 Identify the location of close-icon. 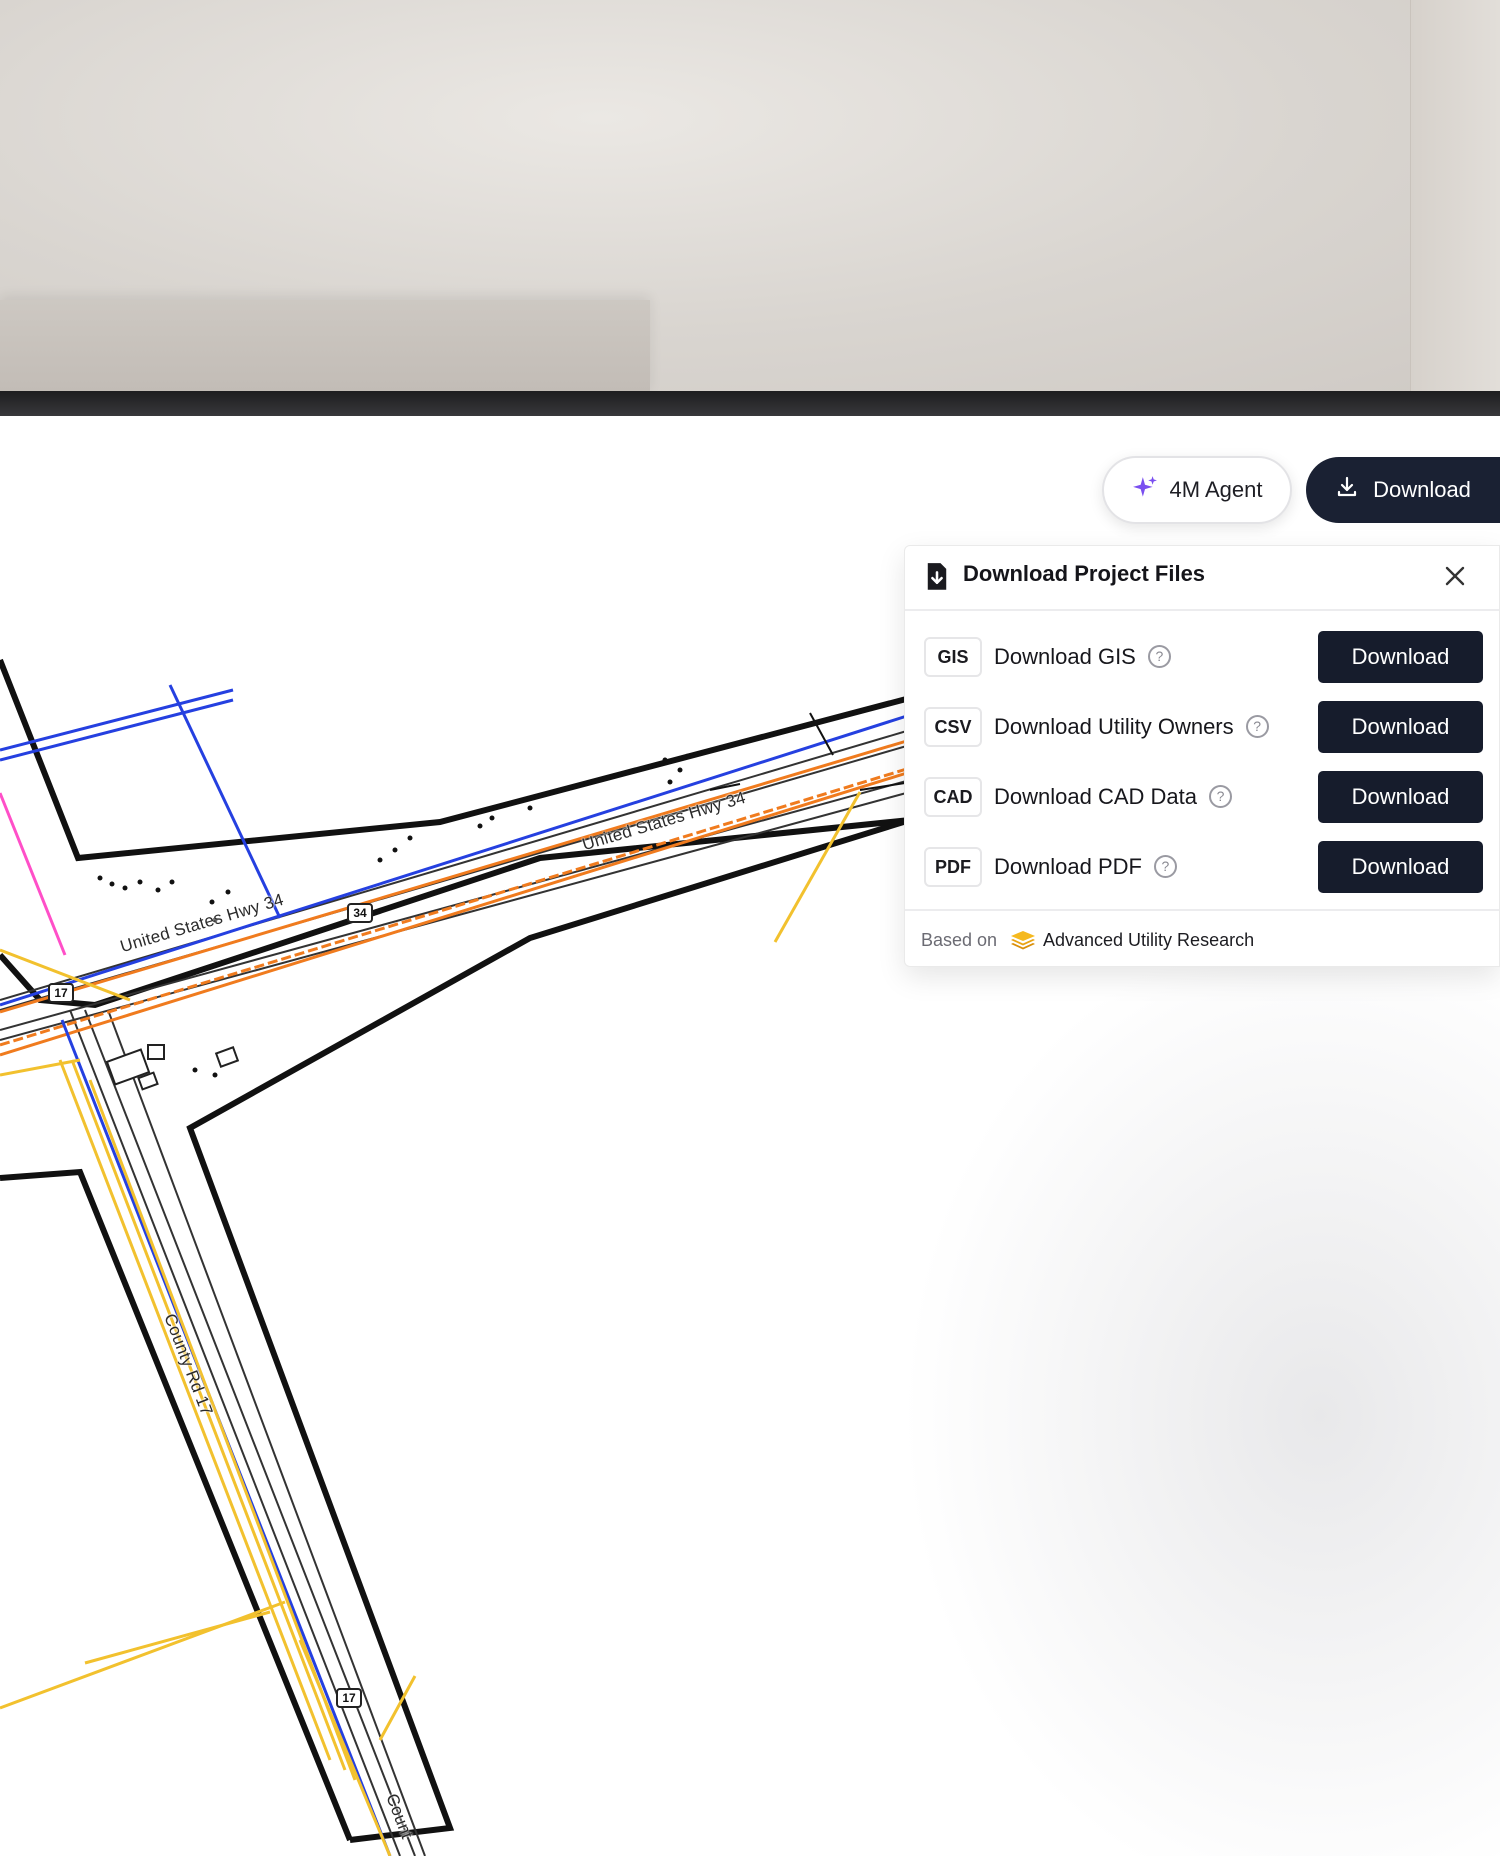
(1455, 578).